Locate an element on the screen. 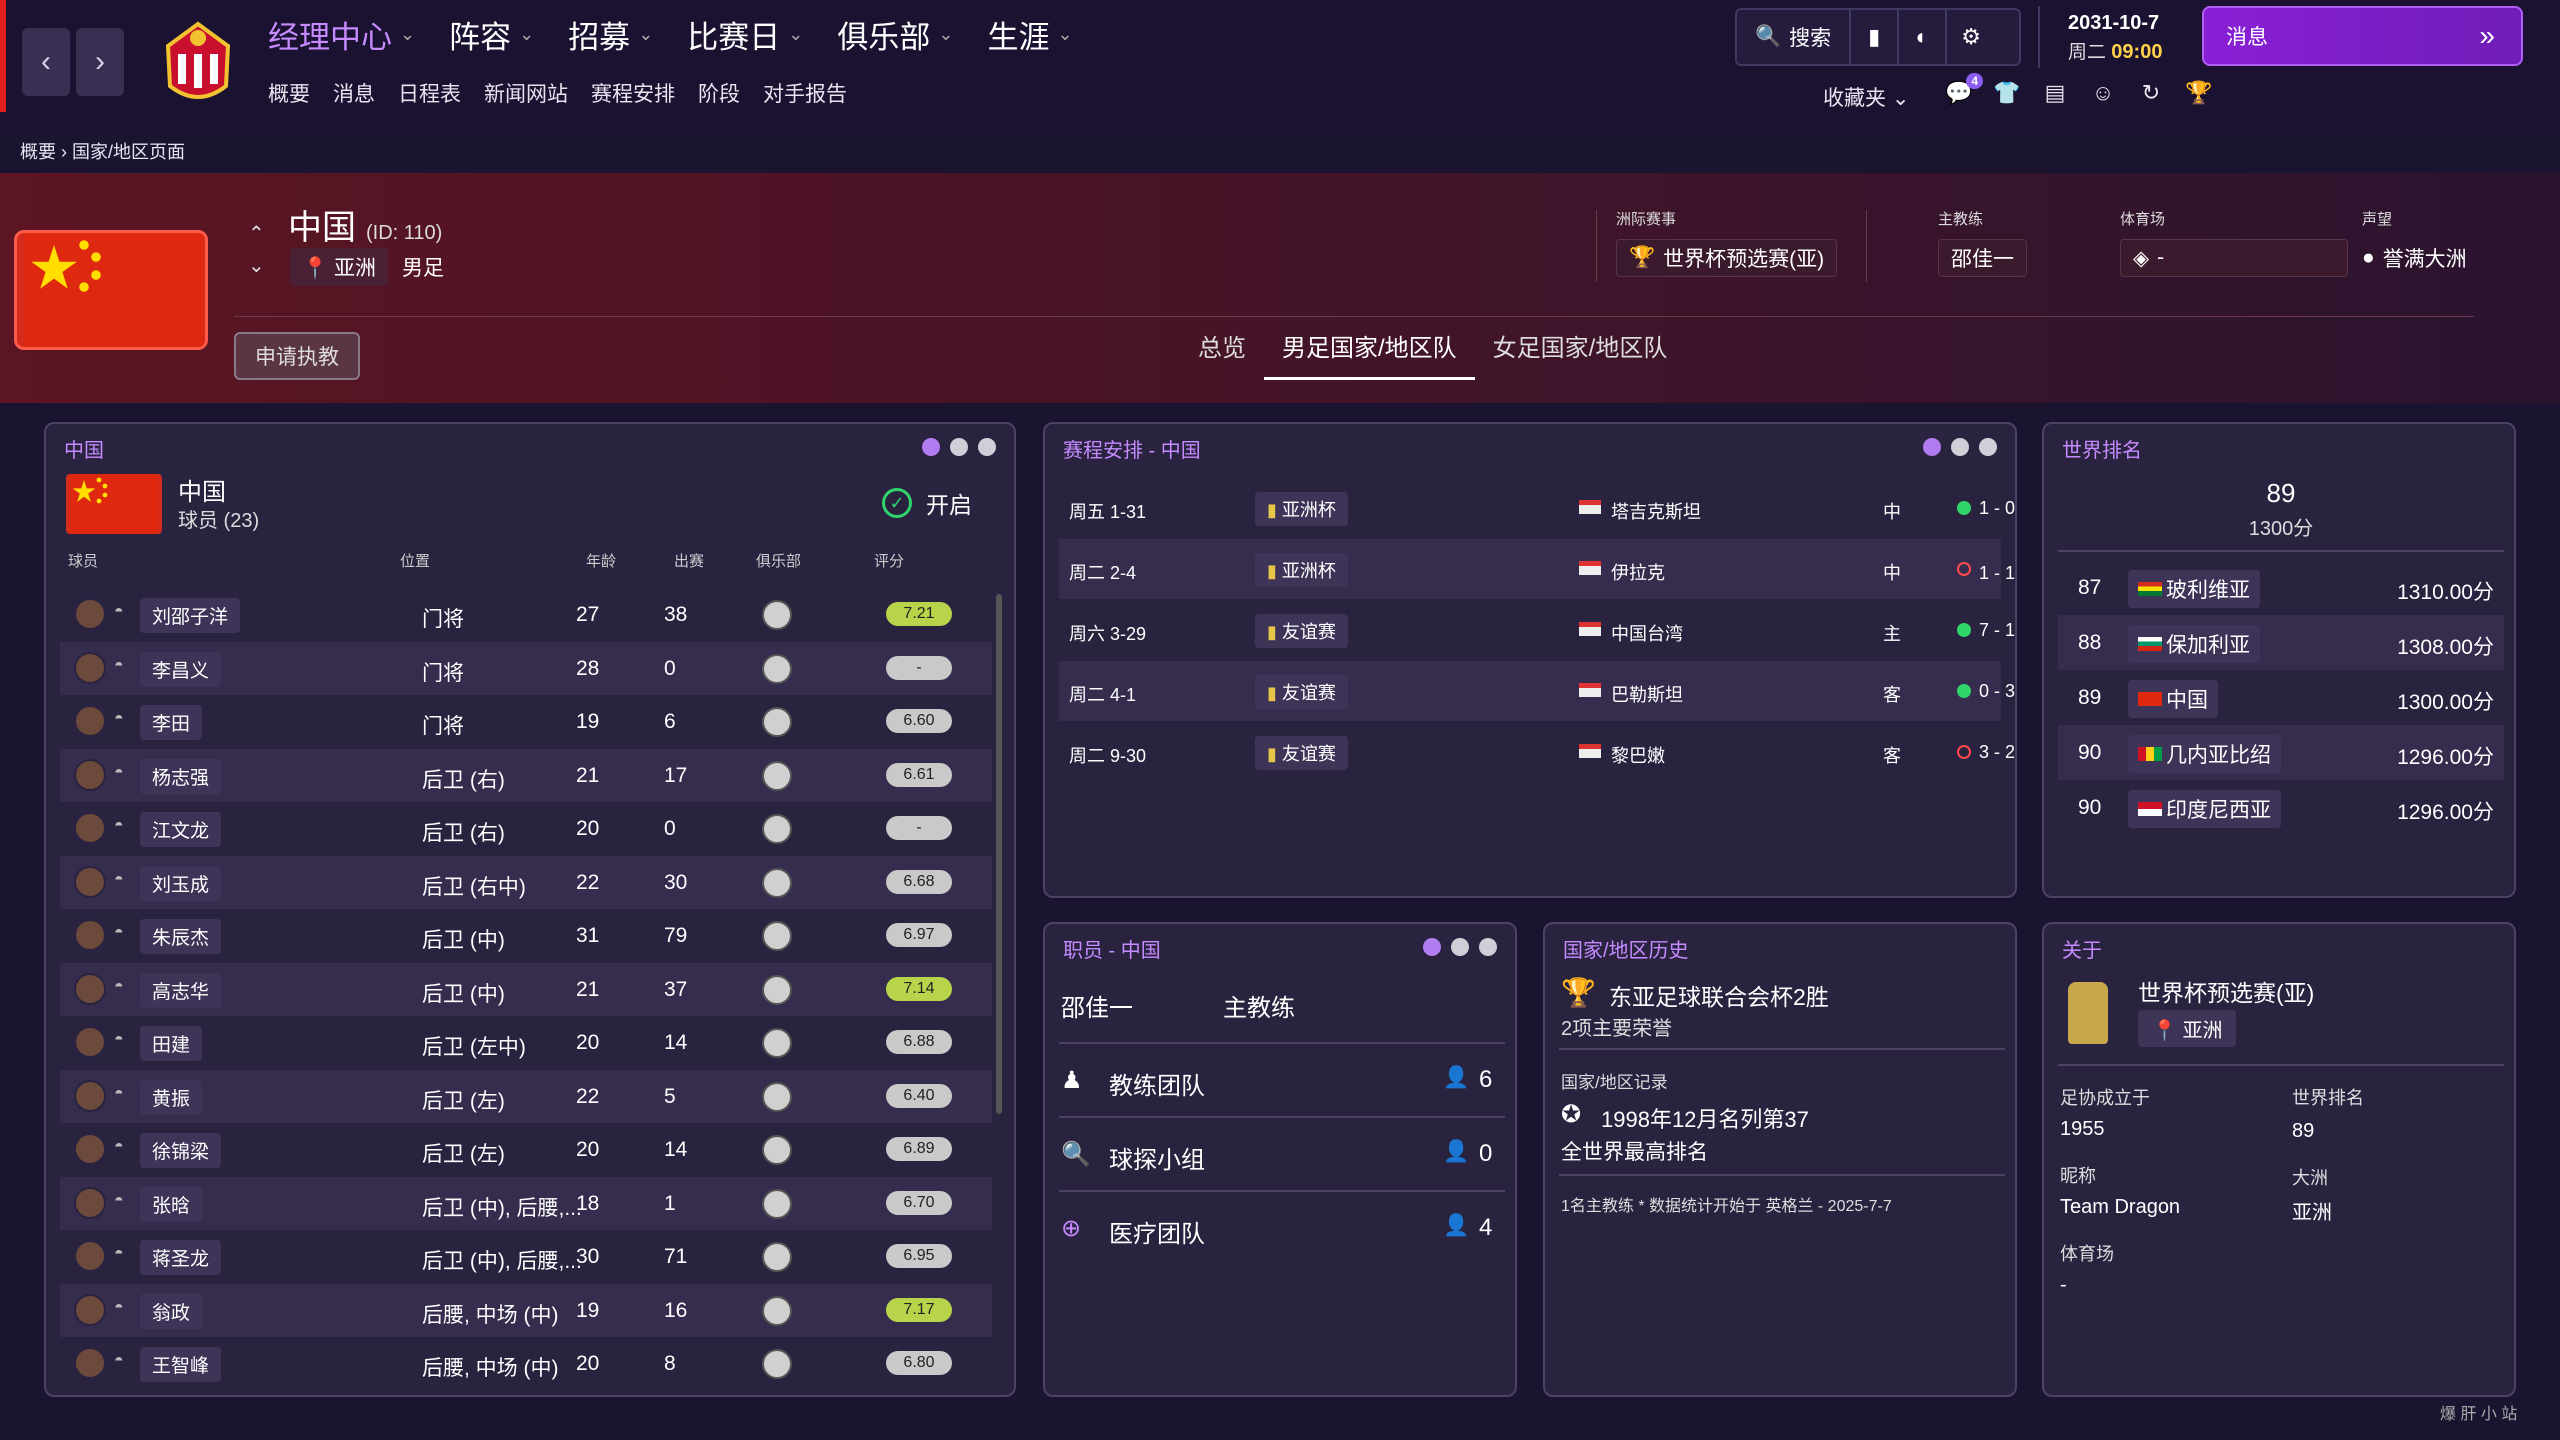  chat-icon: 💬 4 is located at coordinates (1964, 89).